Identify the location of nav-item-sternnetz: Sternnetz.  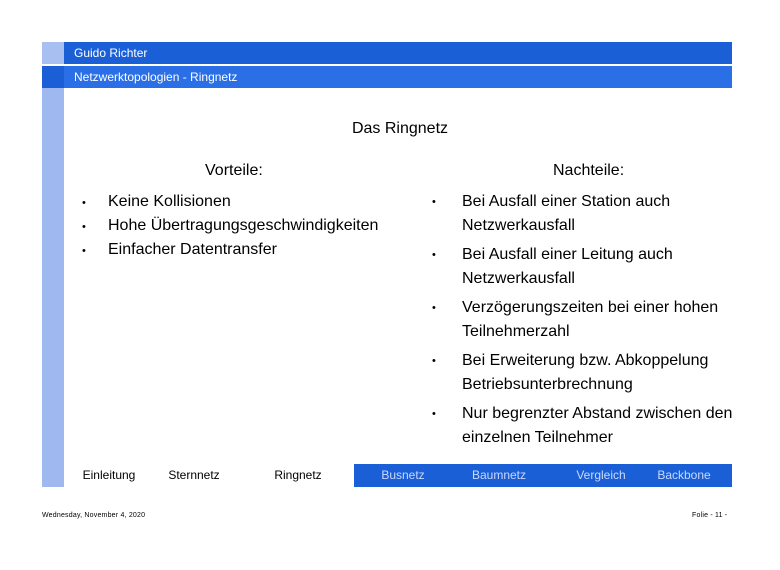
(194, 475).